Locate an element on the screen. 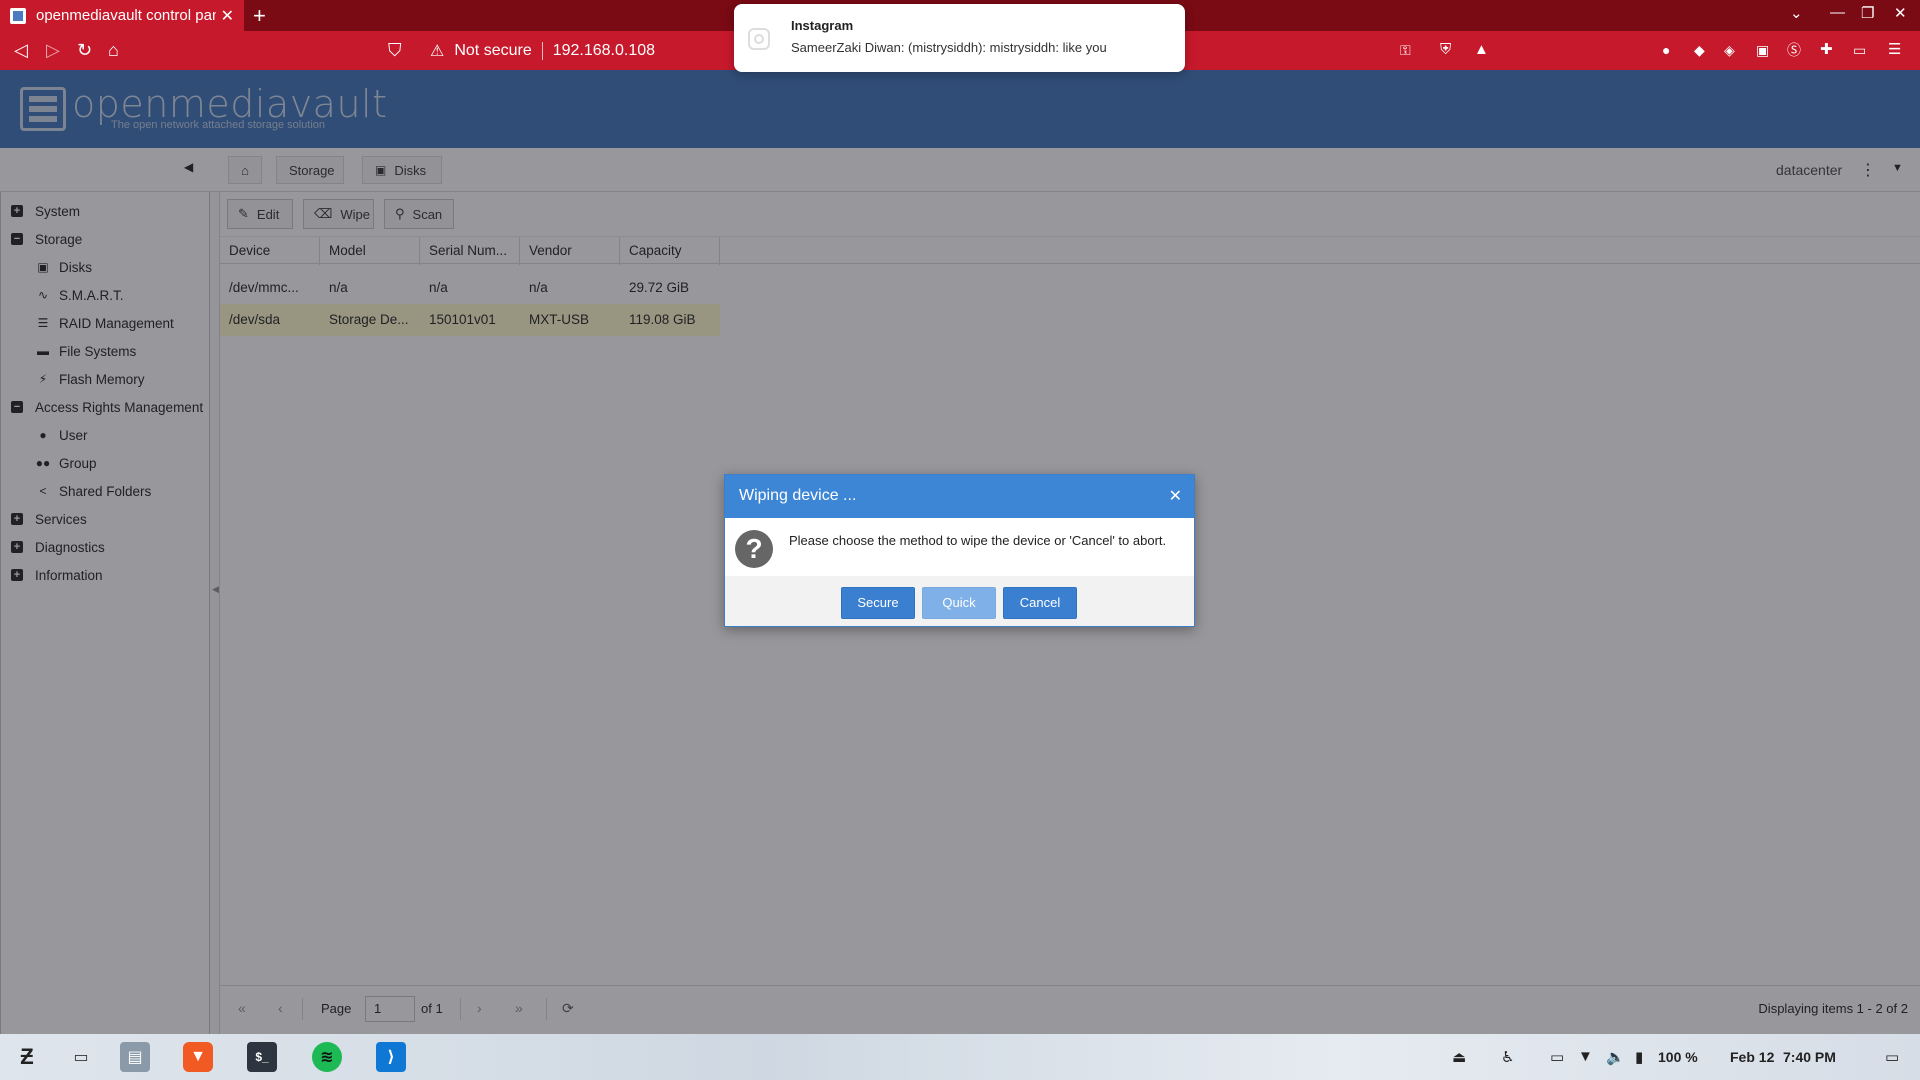  reload-icon: ↻ is located at coordinates (84, 50).